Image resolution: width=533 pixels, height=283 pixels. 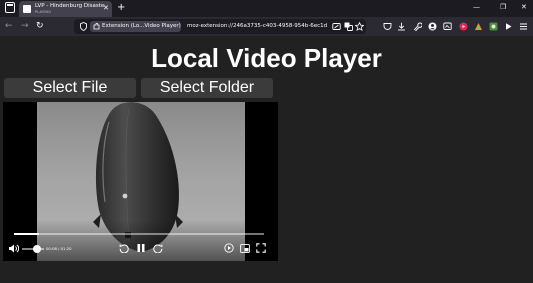 I want to click on active-tab: LVP - Hindenburg Disaster Wi PLAYING ✕, so click(x=65, y=9).